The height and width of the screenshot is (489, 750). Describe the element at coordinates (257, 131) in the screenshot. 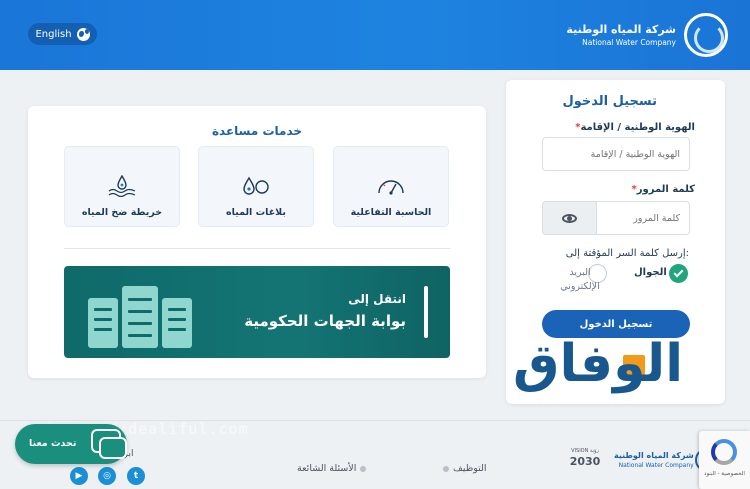

I see `services-title: خدمات مساعدة` at that location.